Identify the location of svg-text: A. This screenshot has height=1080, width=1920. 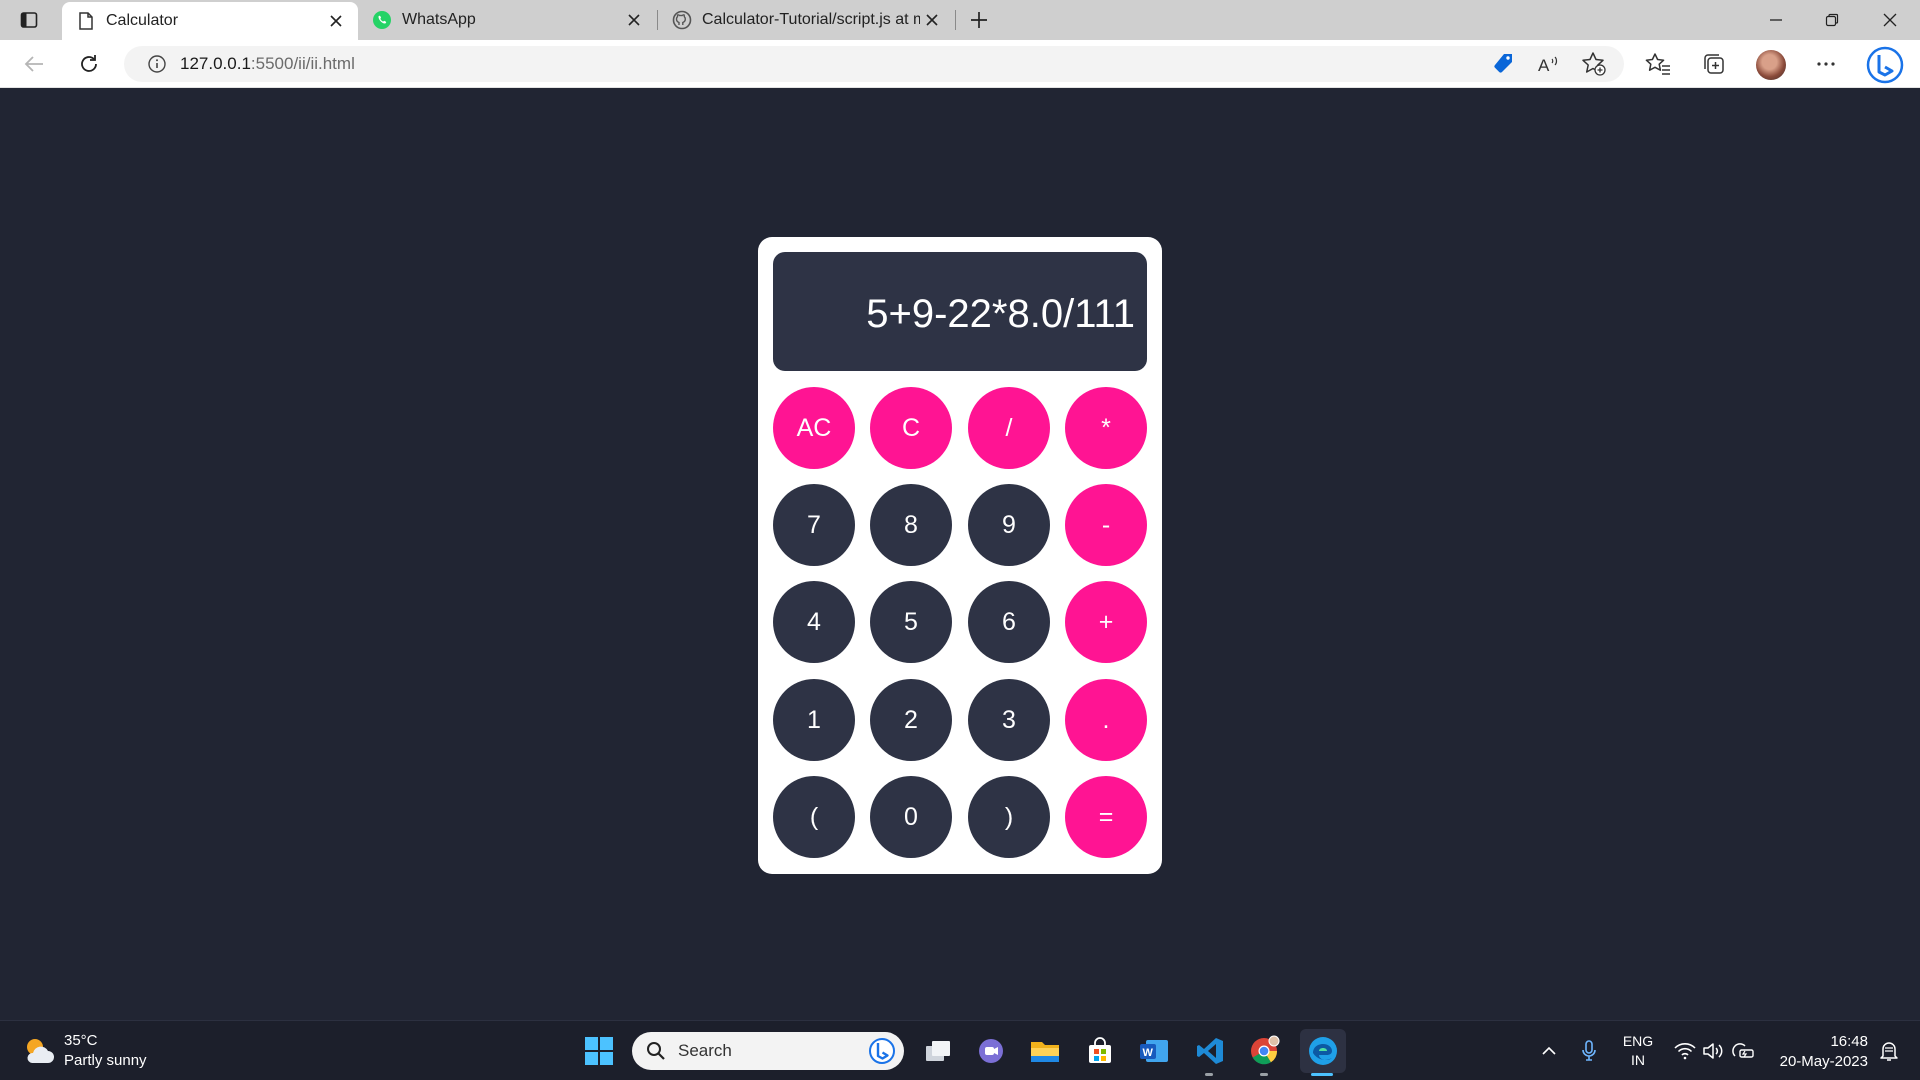
(1544, 65).